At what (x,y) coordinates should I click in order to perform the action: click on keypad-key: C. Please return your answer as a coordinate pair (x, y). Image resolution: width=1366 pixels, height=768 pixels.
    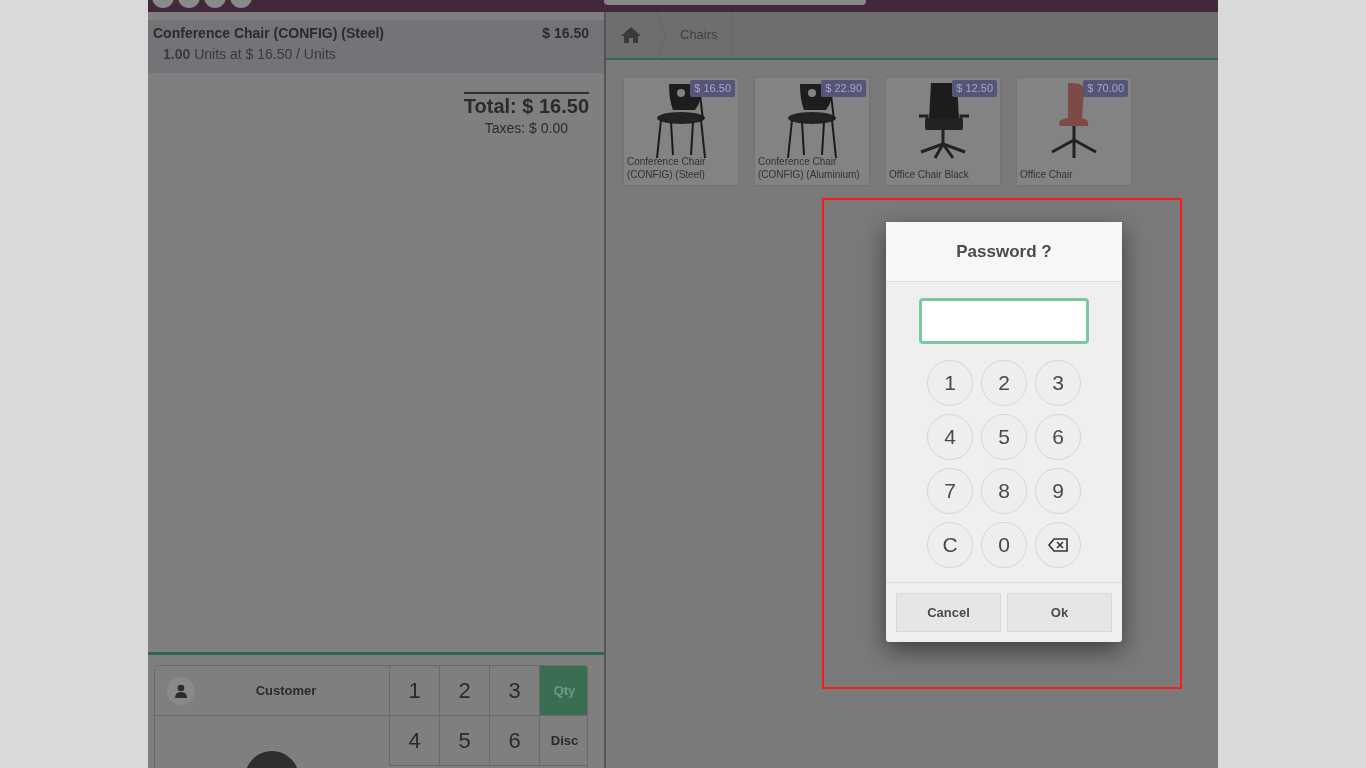
    Looking at the image, I should click on (950, 545).